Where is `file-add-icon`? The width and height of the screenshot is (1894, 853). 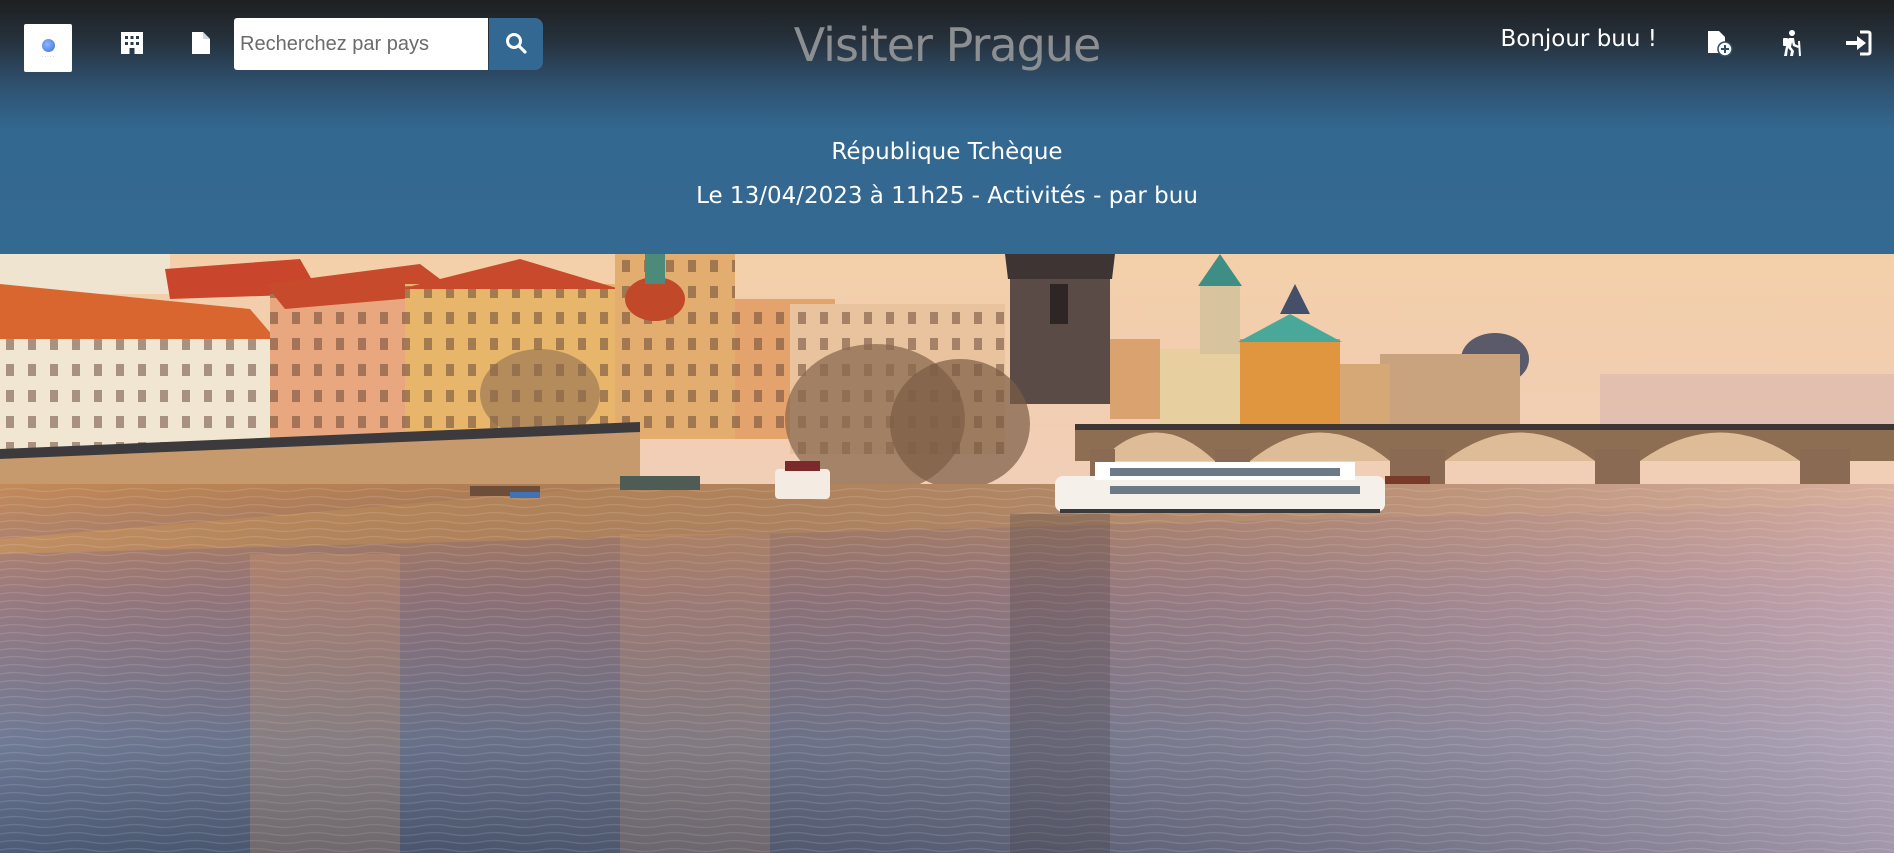
file-add-icon is located at coordinates (1719, 43).